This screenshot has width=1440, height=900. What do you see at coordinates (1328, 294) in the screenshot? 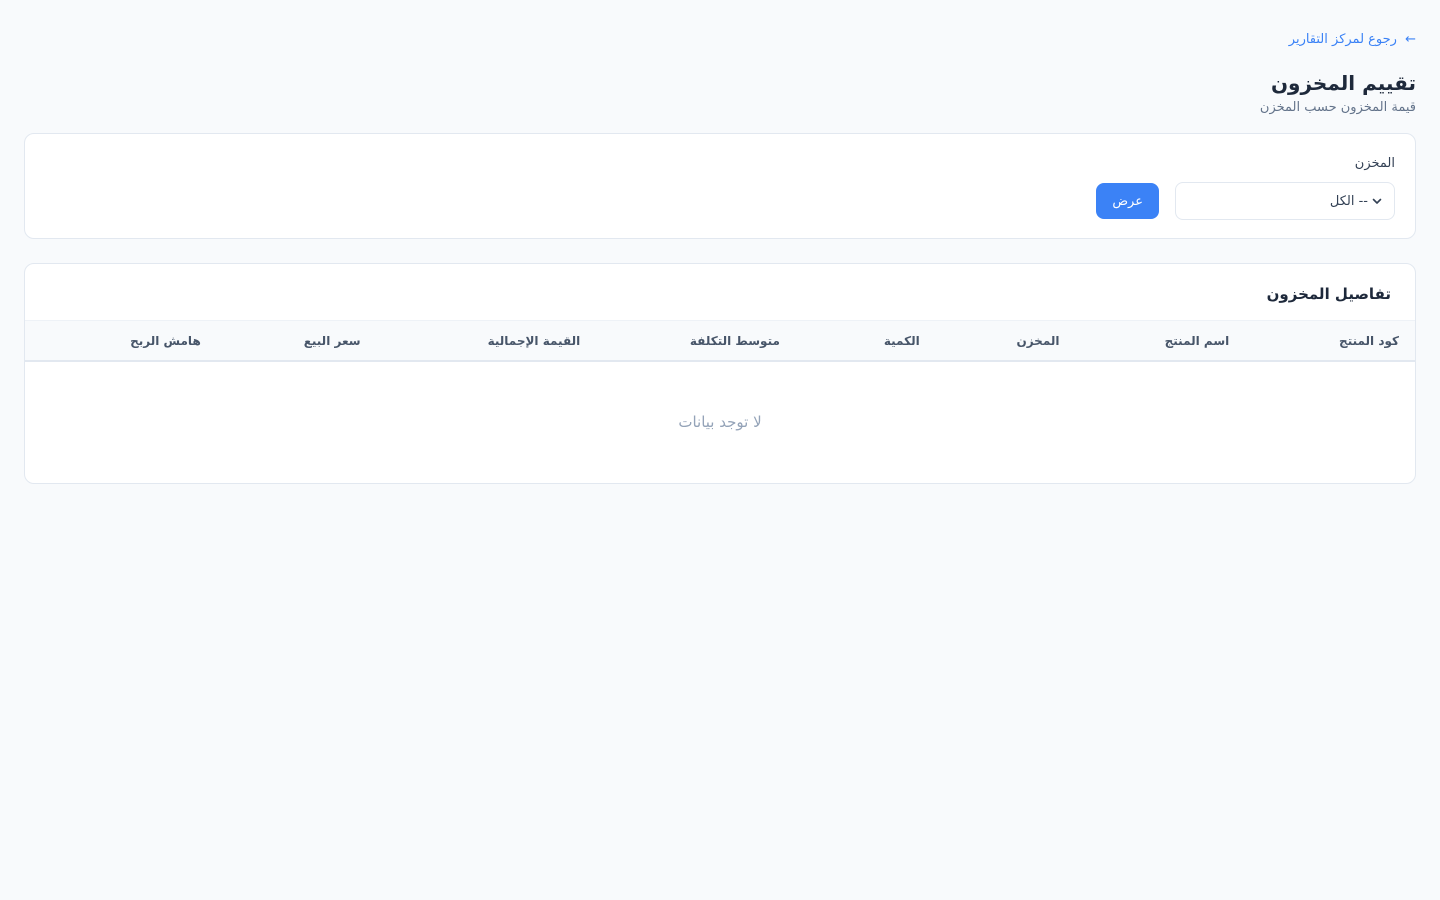
I see `details-title: تفاصيل المخزون` at bounding box center [1328, 294].